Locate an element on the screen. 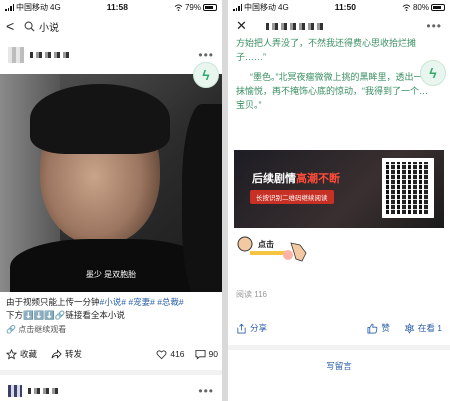 The width and height of the screenshot is (450, 401). section-divider is located at coordinates (339, 347).